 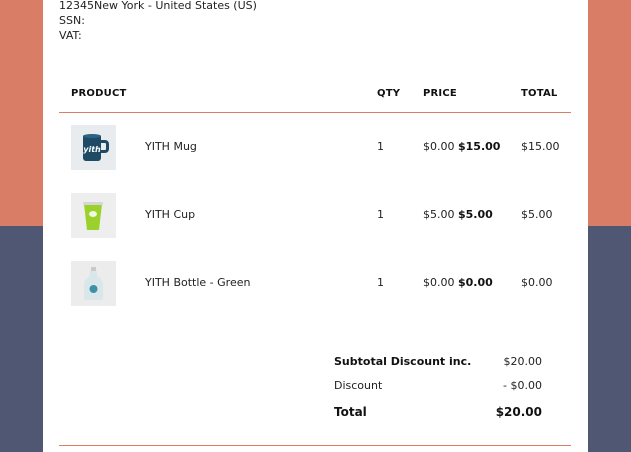 I want to click on product-name: YITH Mug, so click(x=171, y=146).